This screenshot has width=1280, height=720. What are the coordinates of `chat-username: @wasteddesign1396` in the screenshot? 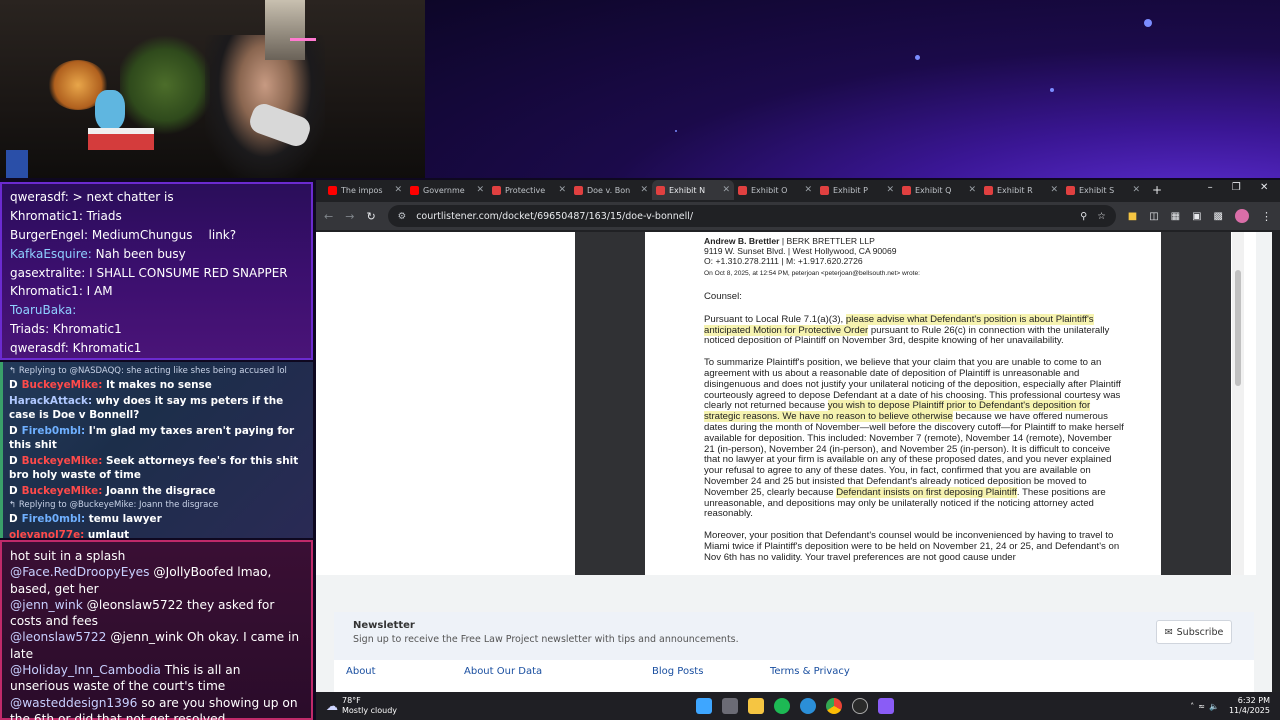 It's located at (73, 703).